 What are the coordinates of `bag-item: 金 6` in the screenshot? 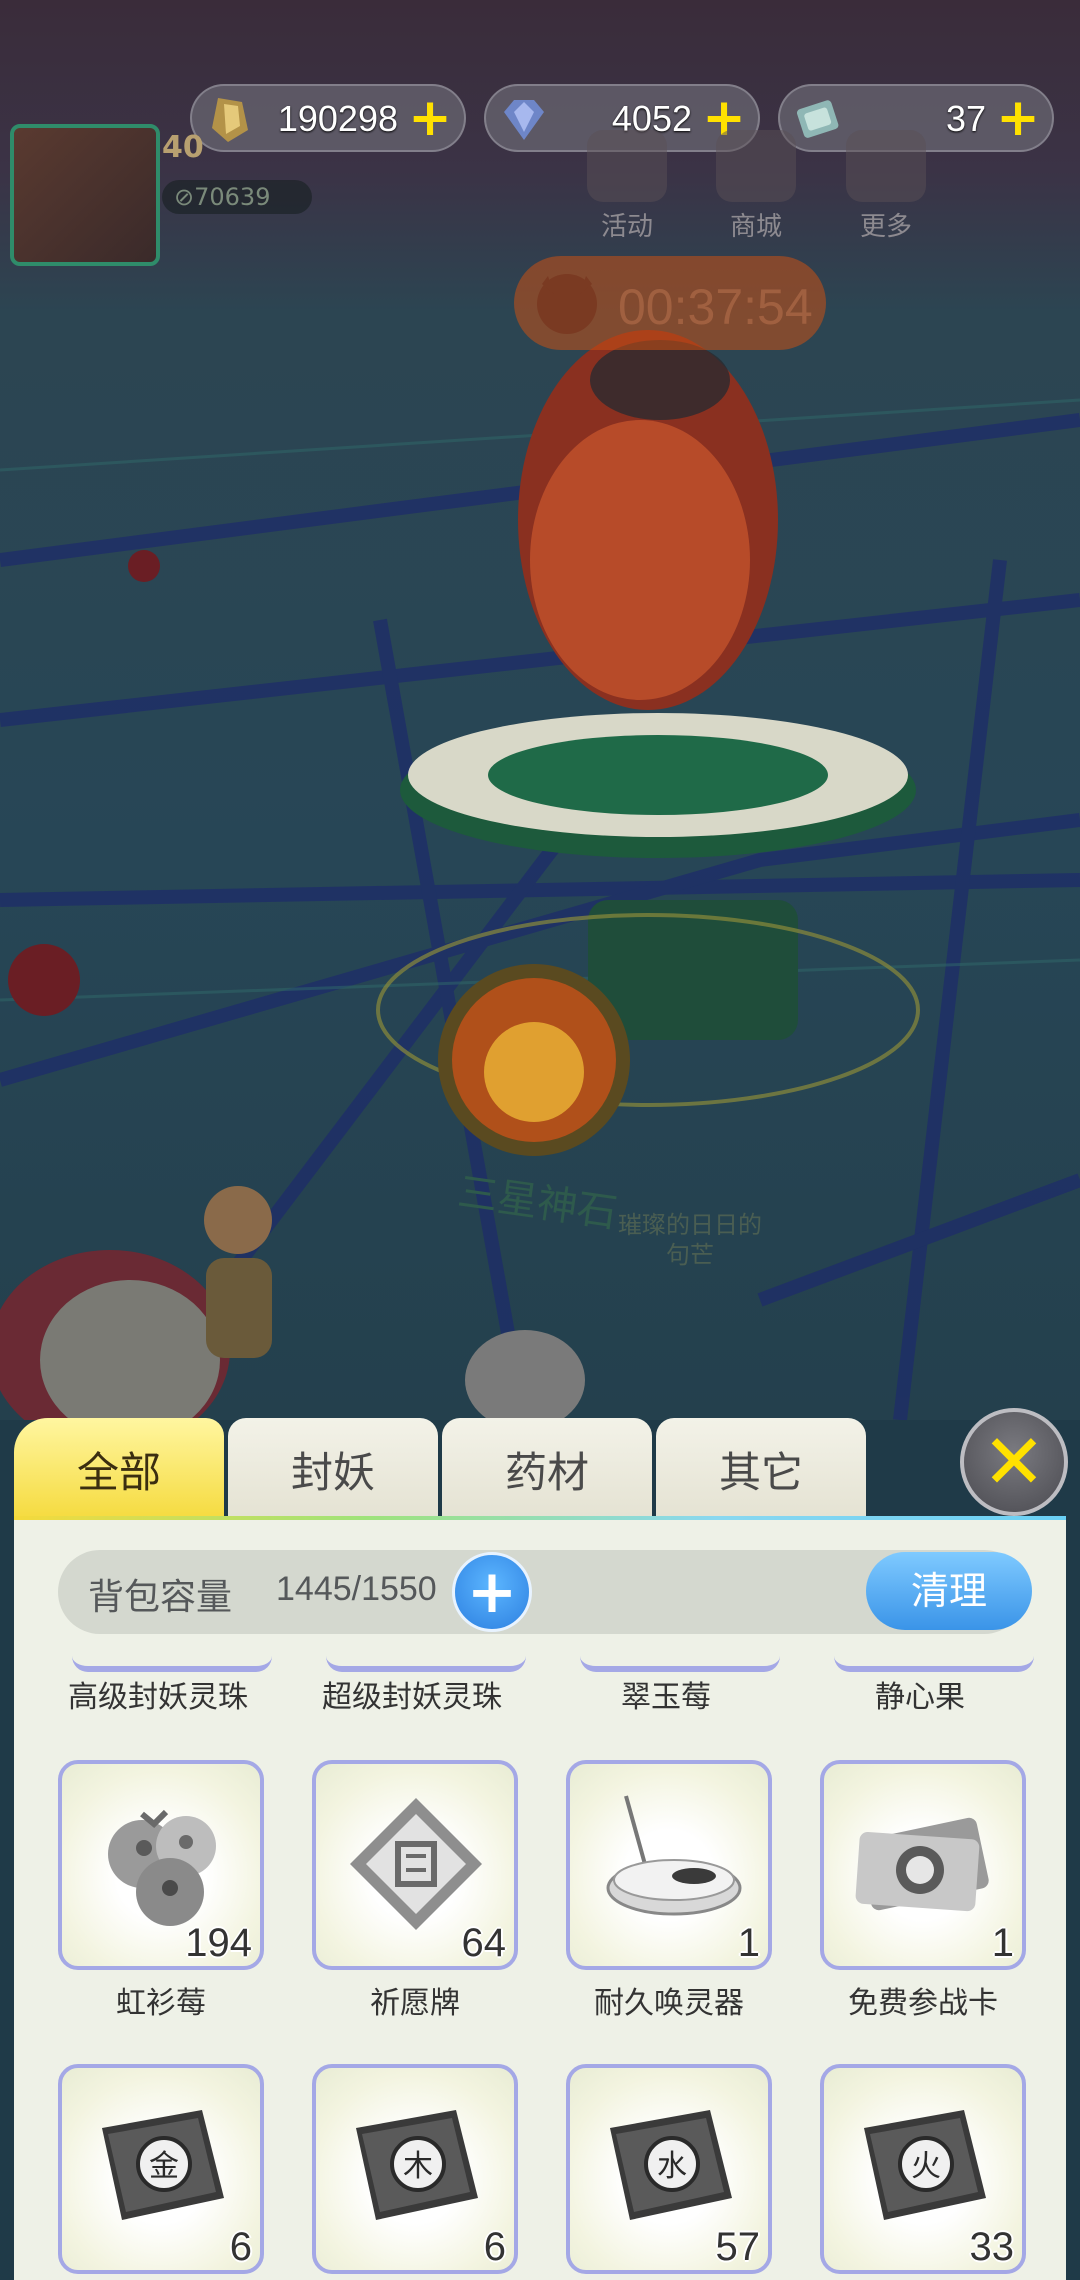 It's located at (161, 2169).